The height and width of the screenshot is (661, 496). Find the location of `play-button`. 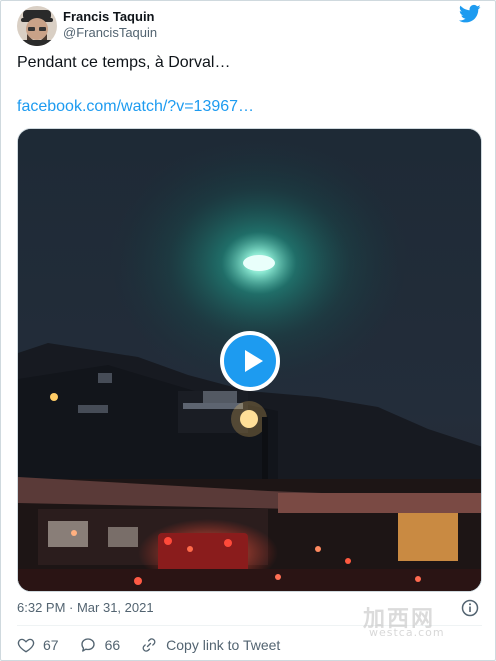

play-button is located at coordinates (250, 361).